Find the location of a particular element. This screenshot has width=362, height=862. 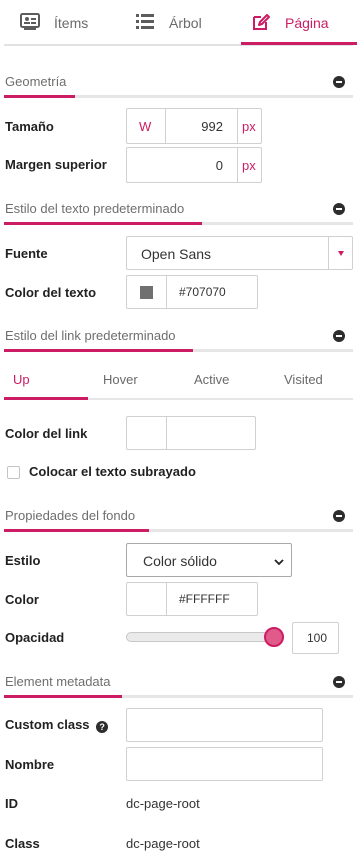

bg-style-select: Color sólido is located at coordinates (209, 560).